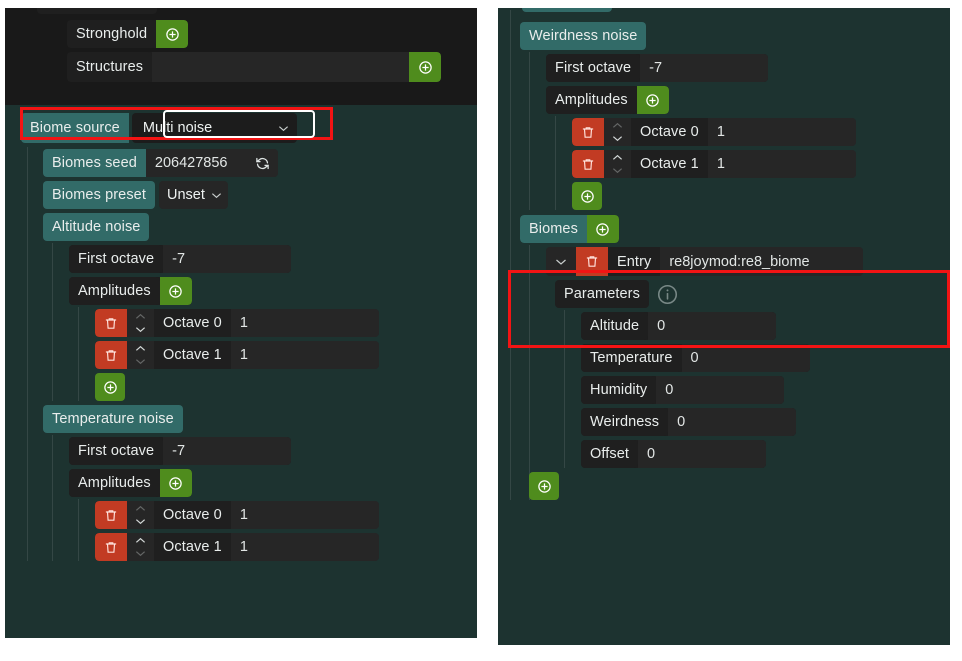  I want to click on weirdness-octave-1-stepper, so click(617, 164).